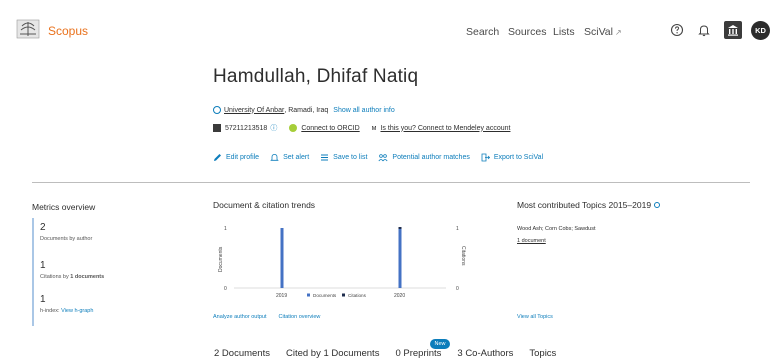 The width and height of the screenshot is (778, 360). What do you see at coordinates (64, 207) in the screenshot?
I see `metrics-overview-title: Metrics overview` at bounding box center [64, 207].